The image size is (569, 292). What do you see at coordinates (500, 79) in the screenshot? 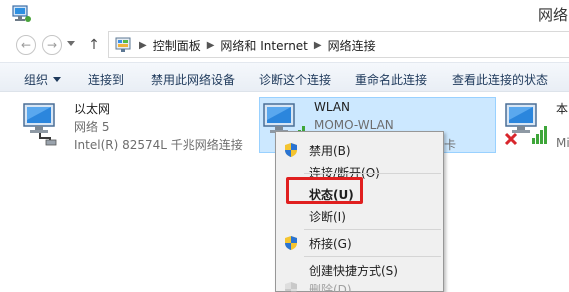
I see `view-status-button: 查看此连接的状态` at bounding box center [500, 79].